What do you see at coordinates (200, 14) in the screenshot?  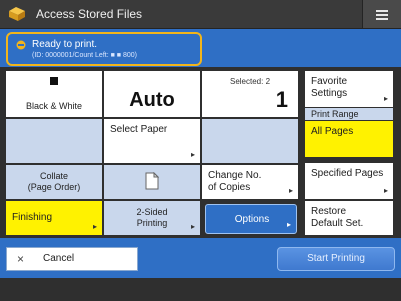 I see `title-bar: Access Stored Files` at bounding box center [200, 14].